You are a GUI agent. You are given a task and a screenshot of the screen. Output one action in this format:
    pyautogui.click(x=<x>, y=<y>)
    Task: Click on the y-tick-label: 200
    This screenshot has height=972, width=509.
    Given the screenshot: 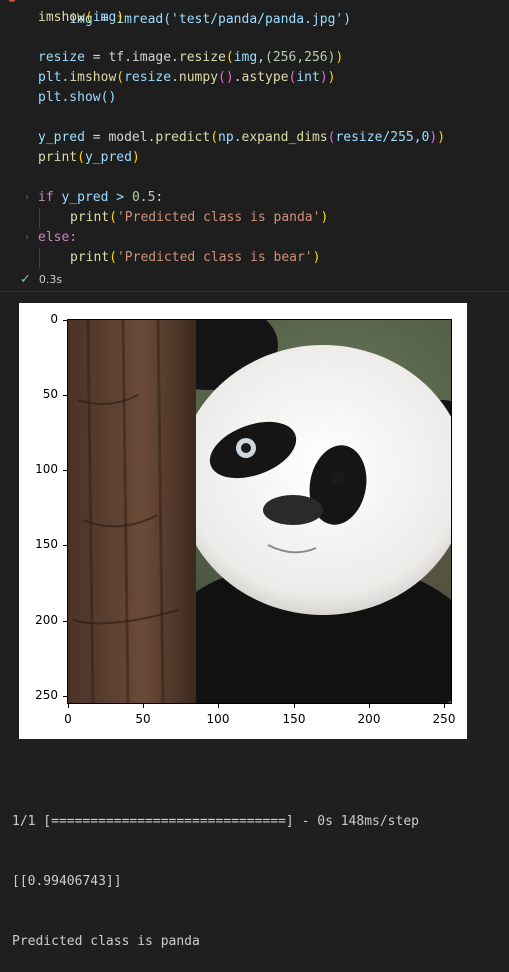 What is the action you would take?
    pyautogui.click(x=46, y=620)
    